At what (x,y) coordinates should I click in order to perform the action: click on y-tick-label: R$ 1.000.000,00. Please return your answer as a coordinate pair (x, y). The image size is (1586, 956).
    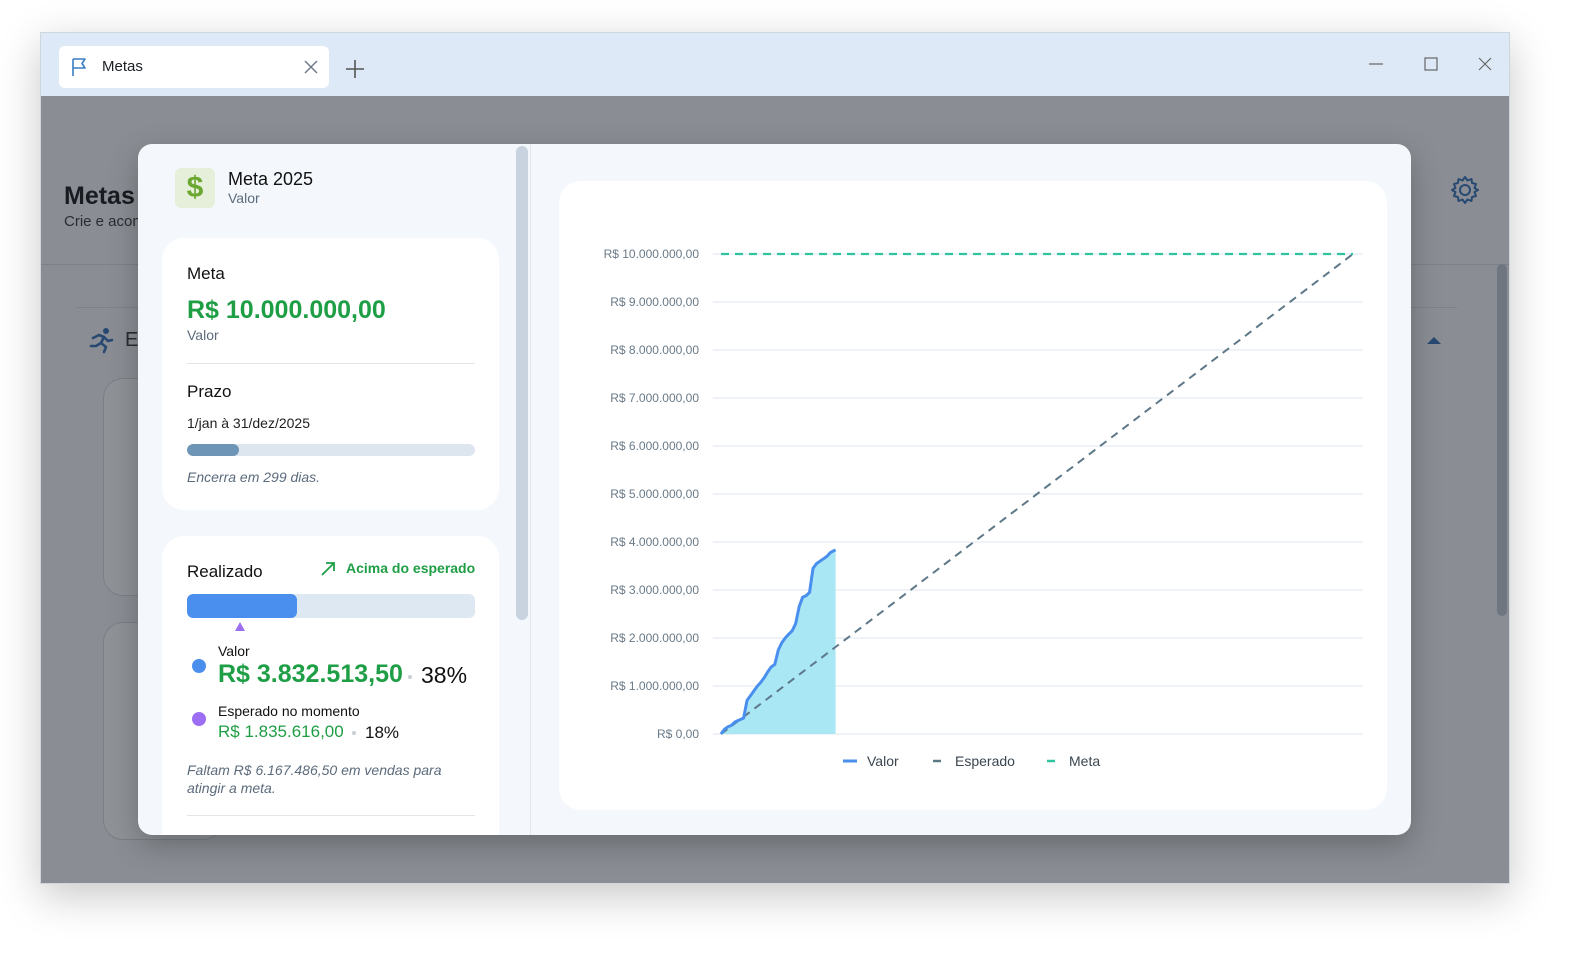
    Looking at the image, I should click on (654, 686).